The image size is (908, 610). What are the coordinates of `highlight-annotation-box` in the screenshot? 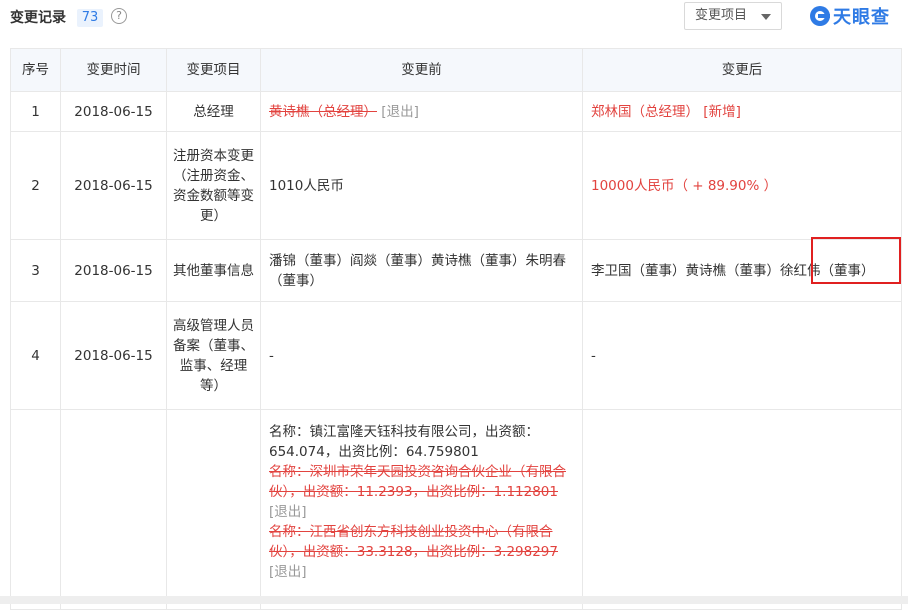 It's located at (856, 260).